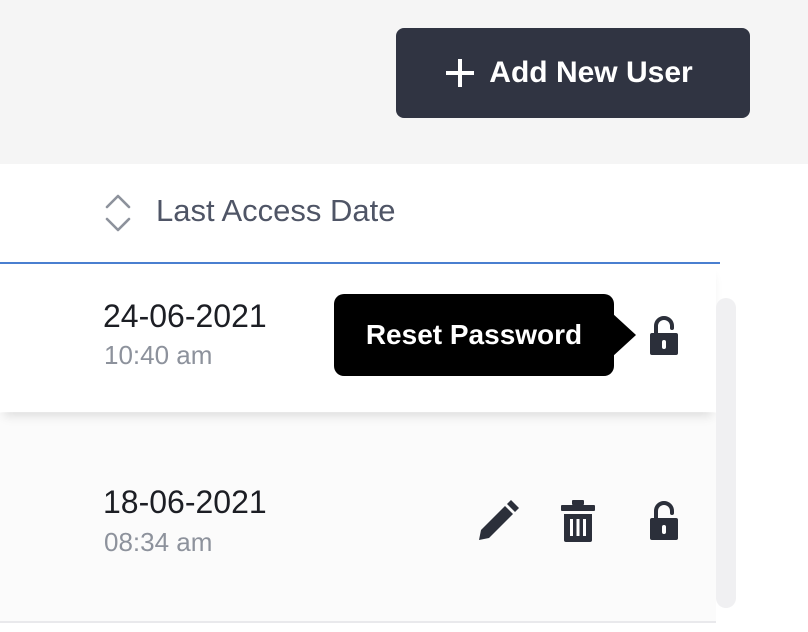 This screenshot has height=632, width=808. What do you see at coordinates (474, 334) in the screenshot?
I see `tooltip-text: Reset Password` at bounding box center [474, 334].